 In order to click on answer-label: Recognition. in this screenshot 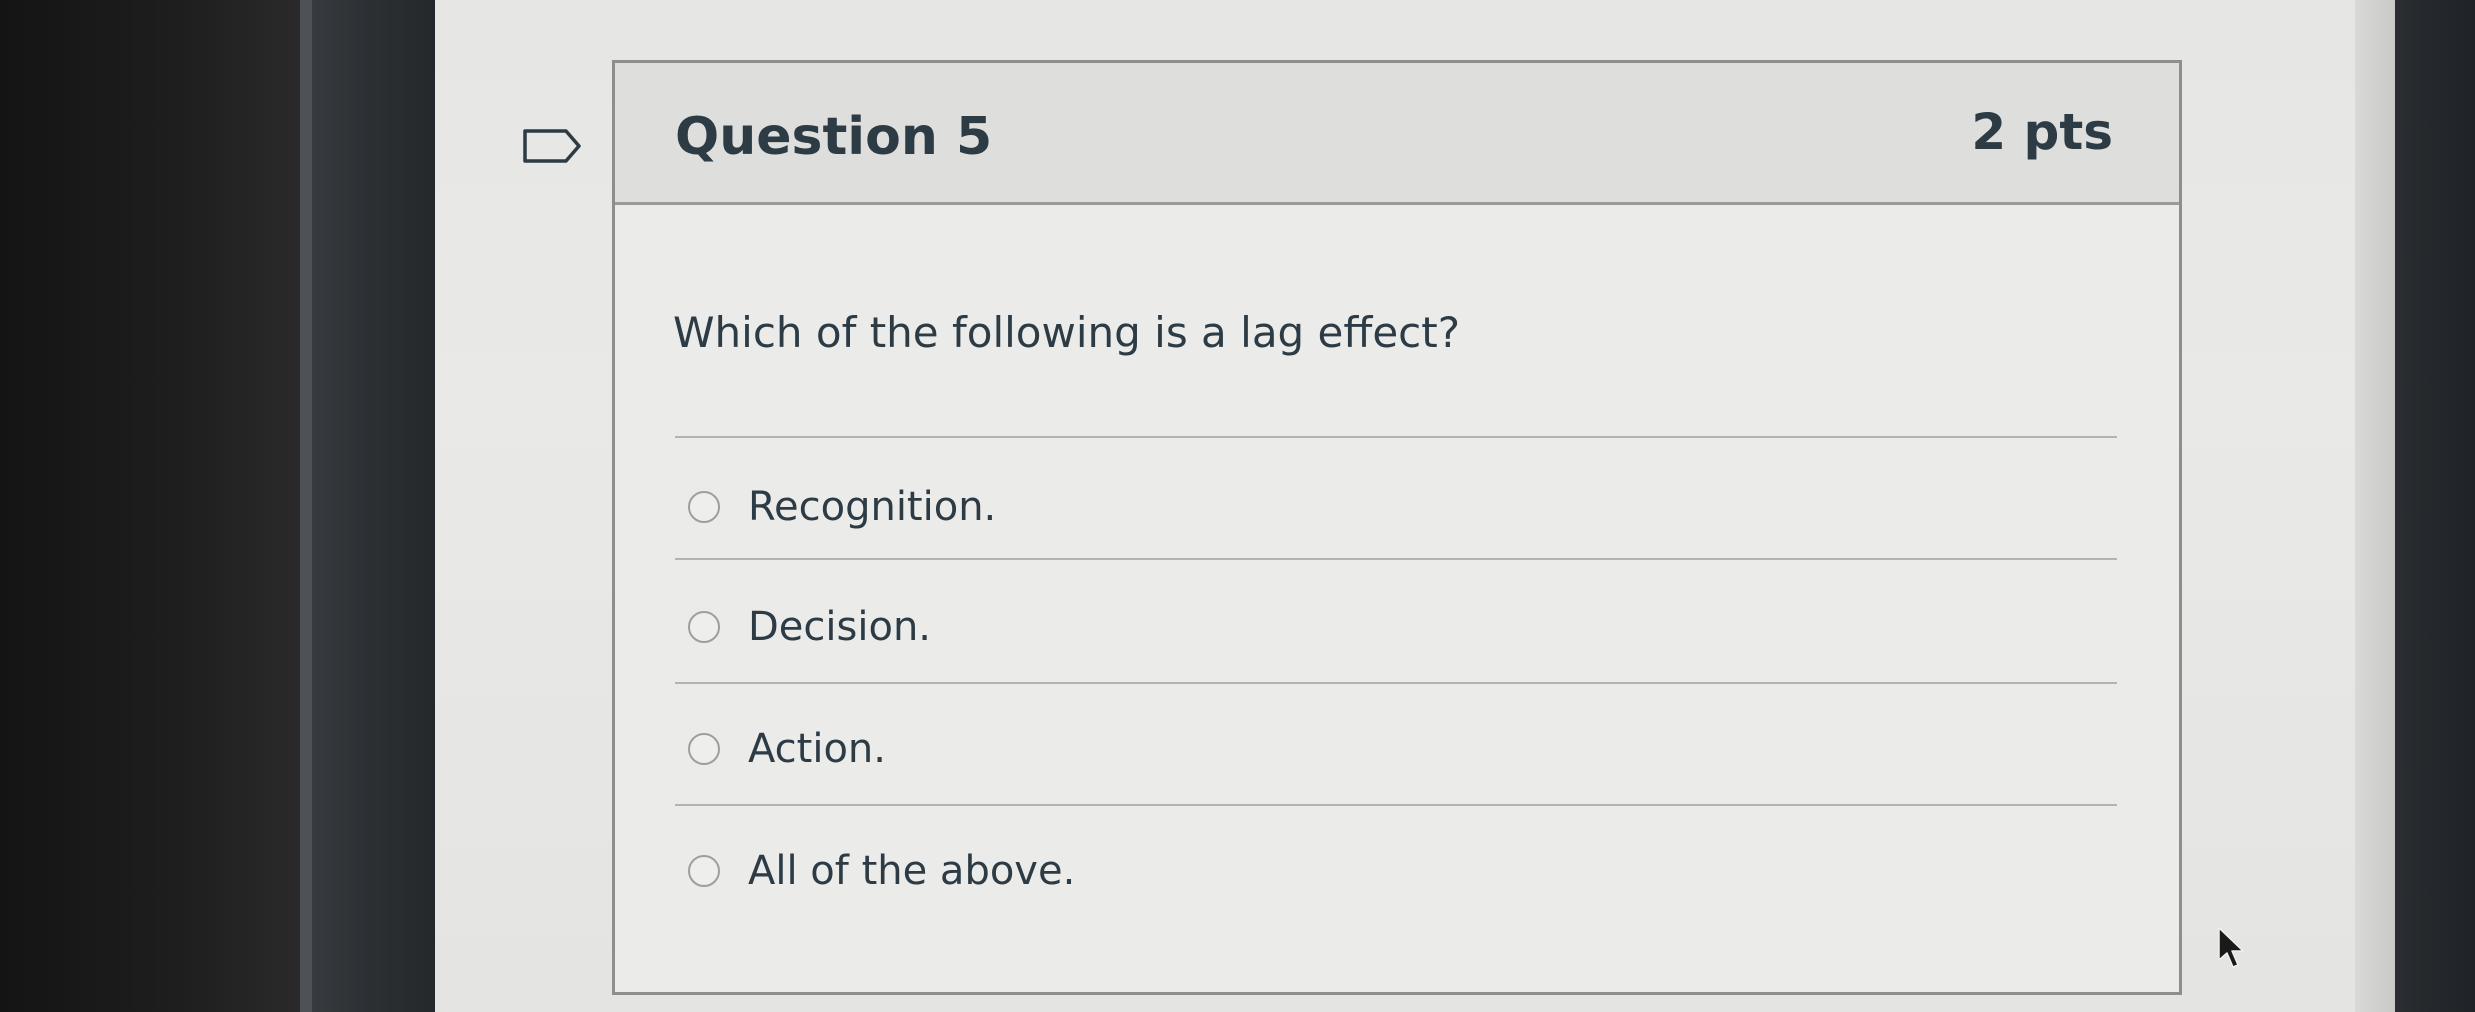, I will do `click(872, 507)`.